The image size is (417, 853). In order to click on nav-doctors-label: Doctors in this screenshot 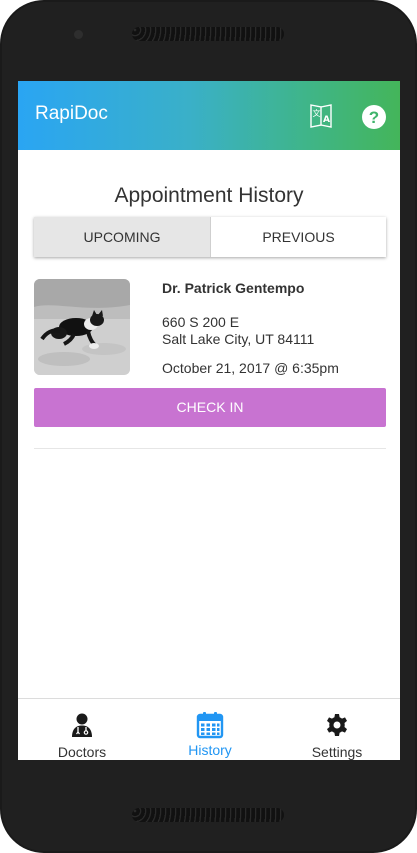, I will do `click(82, 752)`.